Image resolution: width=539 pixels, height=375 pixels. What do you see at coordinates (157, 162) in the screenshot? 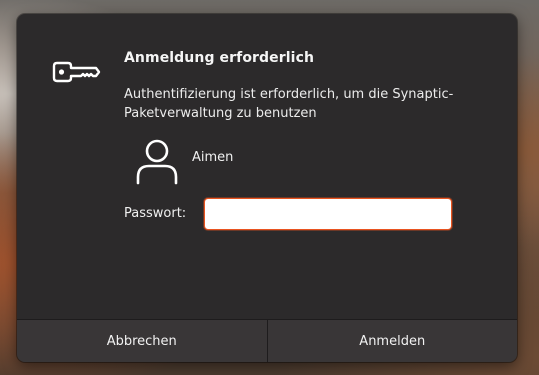
I see `user-icon` at bounding box center [157, 162].